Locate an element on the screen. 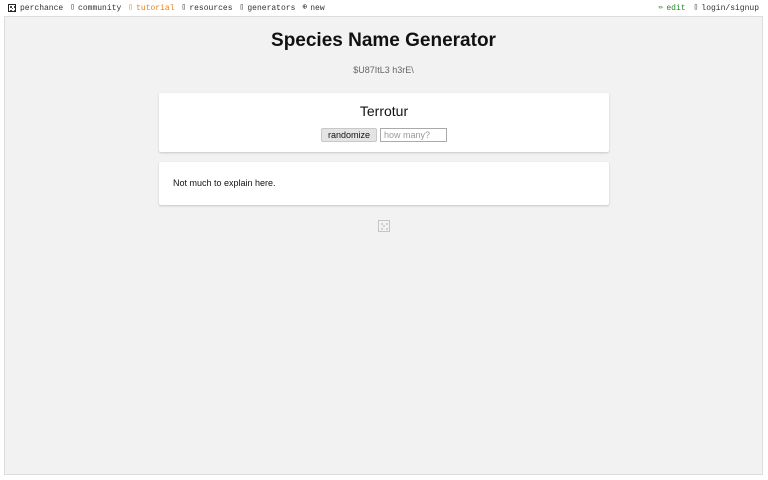 Image resolution: width=768 pixels, height=480 pixels. nav-brand: perchance is located at coordinates (35, 8).